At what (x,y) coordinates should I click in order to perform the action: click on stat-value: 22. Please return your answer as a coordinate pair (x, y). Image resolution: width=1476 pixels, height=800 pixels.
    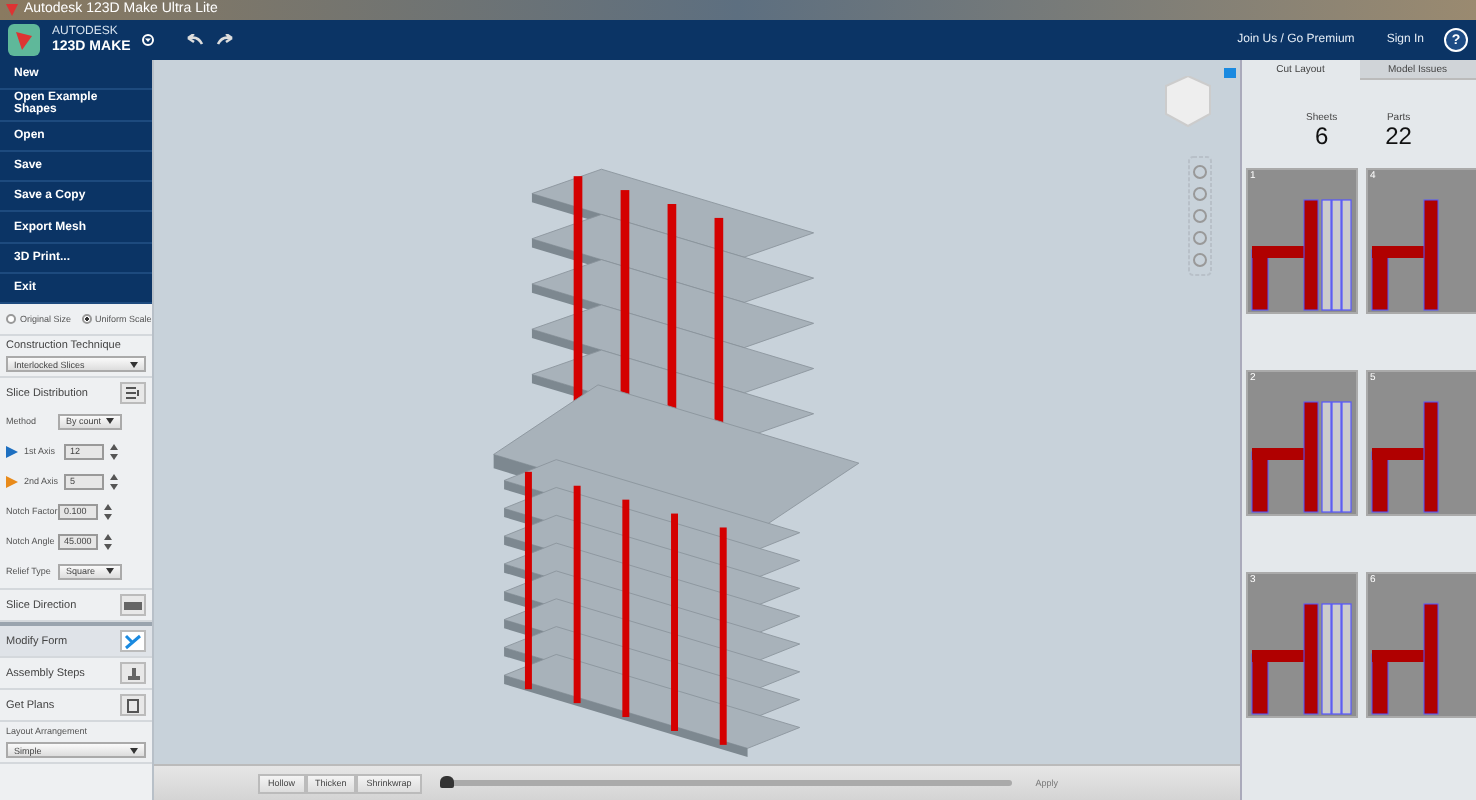
    Looking at the image, I should click on (1398, 136).